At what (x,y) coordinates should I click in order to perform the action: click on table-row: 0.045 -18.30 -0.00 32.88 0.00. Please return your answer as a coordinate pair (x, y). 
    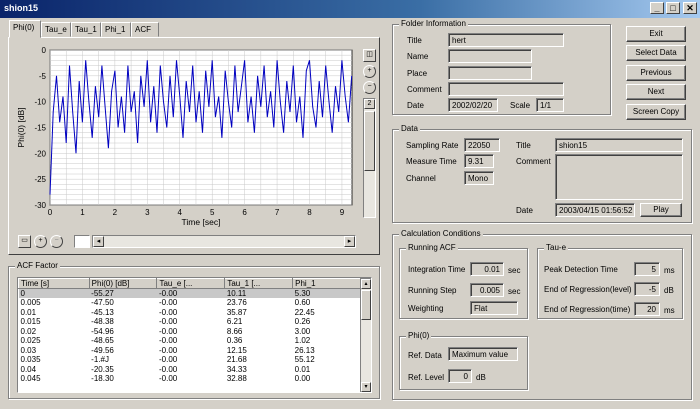
    Looking at the image, I should click on (190, 379).